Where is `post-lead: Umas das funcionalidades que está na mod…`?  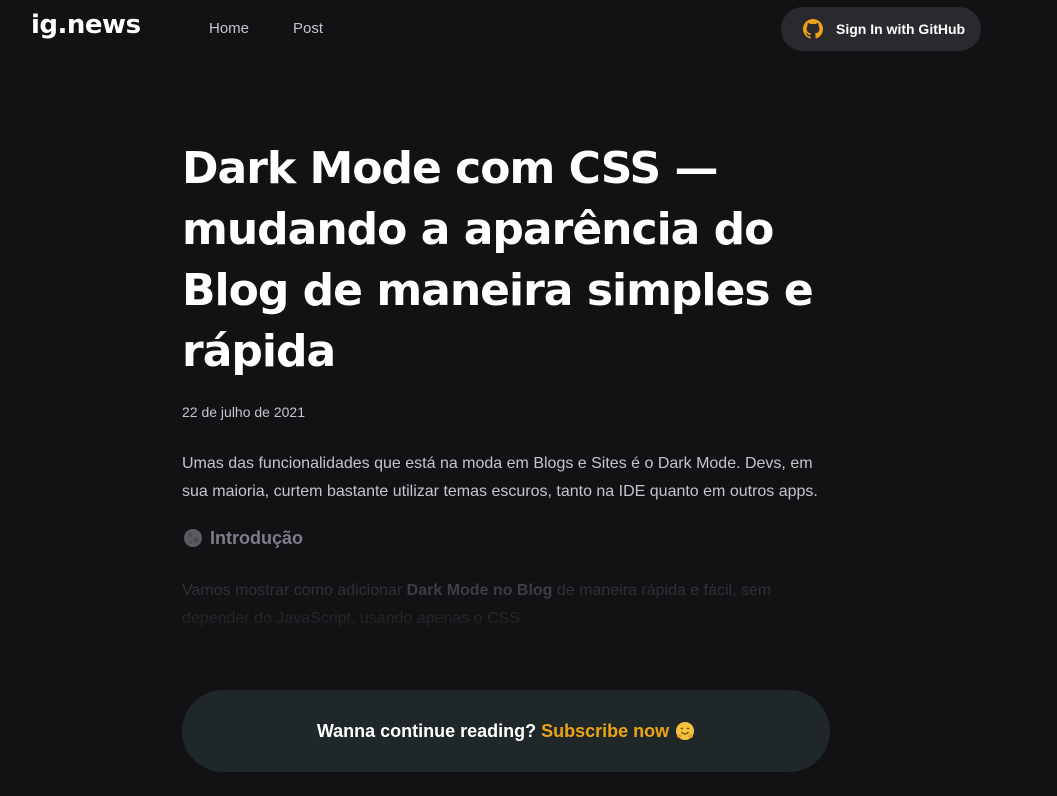
post-lead: Umas das funcionalidades que está na mod… is located at coordinates (500, 477).